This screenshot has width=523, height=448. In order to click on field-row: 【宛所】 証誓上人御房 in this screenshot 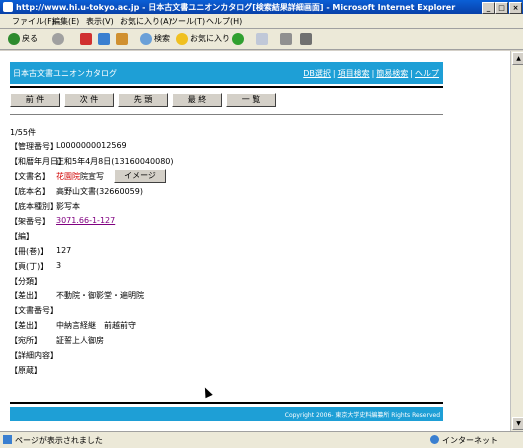, I will do `click(57, 340)`.